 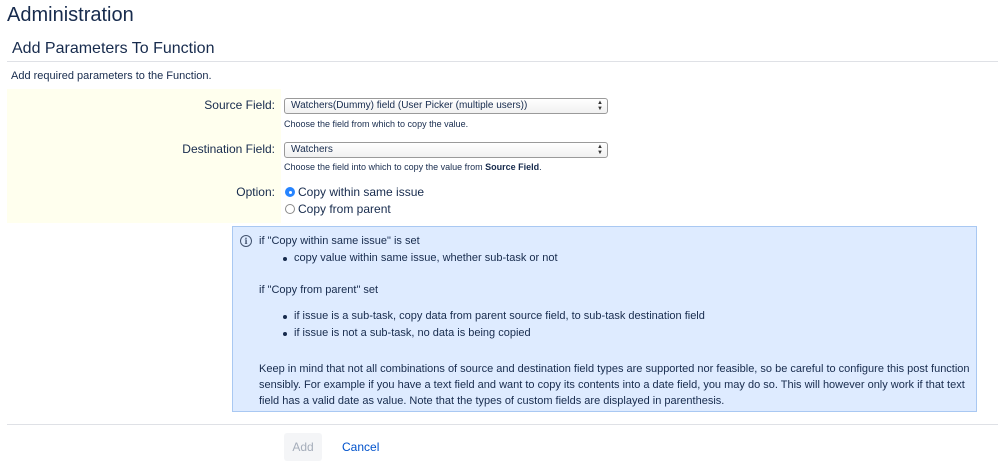 I want to click on section-description: Add required parameters to the Function., so click(x=111, y=76).